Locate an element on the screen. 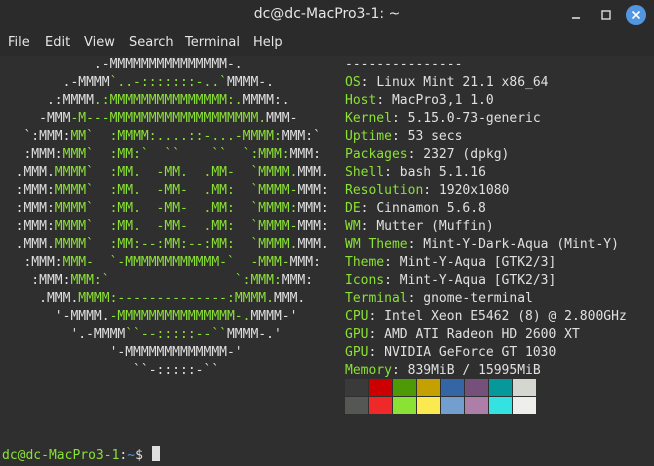  info-row: Terminal: gnome-terminal is located at coordinates (439, 299).